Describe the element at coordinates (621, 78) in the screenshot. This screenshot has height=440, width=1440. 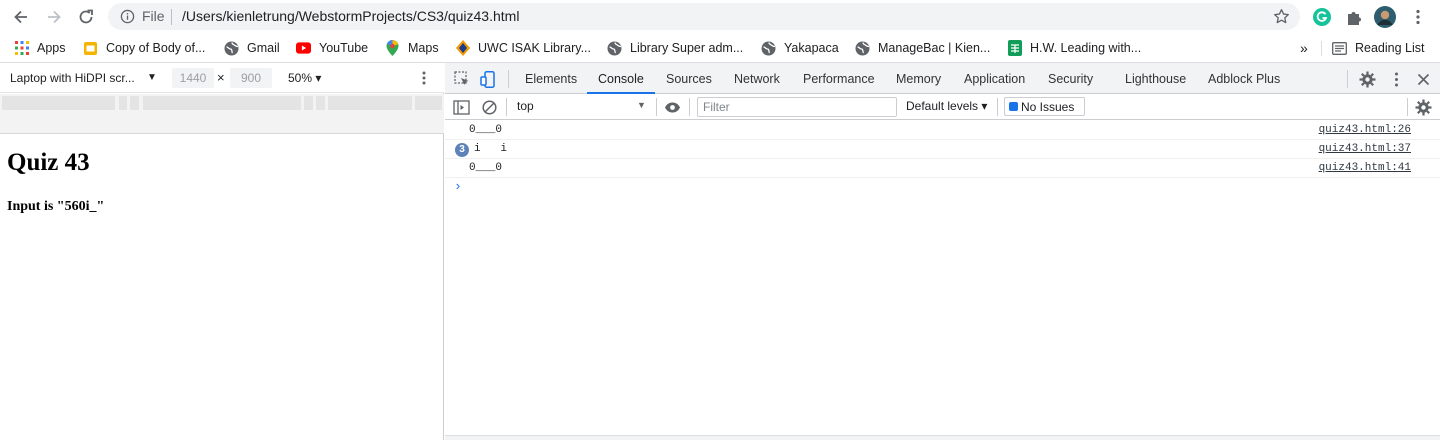
I see `tab-console: Console` at that location.